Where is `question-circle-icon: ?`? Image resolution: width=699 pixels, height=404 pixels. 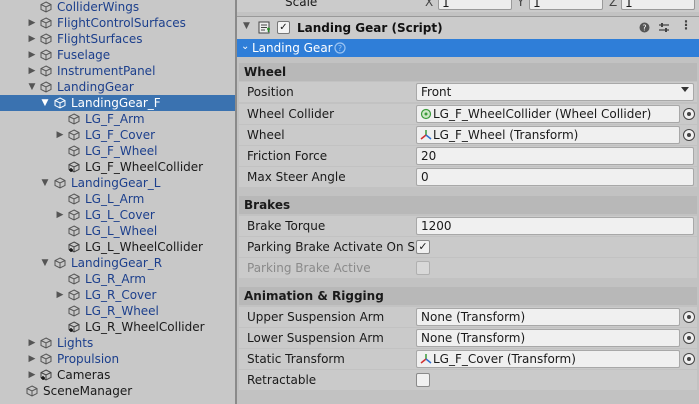
question-circle-icon: ? is located at coordinates (340, 48).